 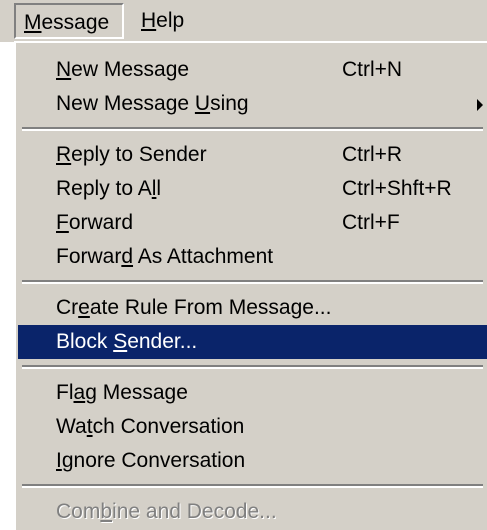 I want to click on label-mnemonic: F, so click(x=62, y=222).